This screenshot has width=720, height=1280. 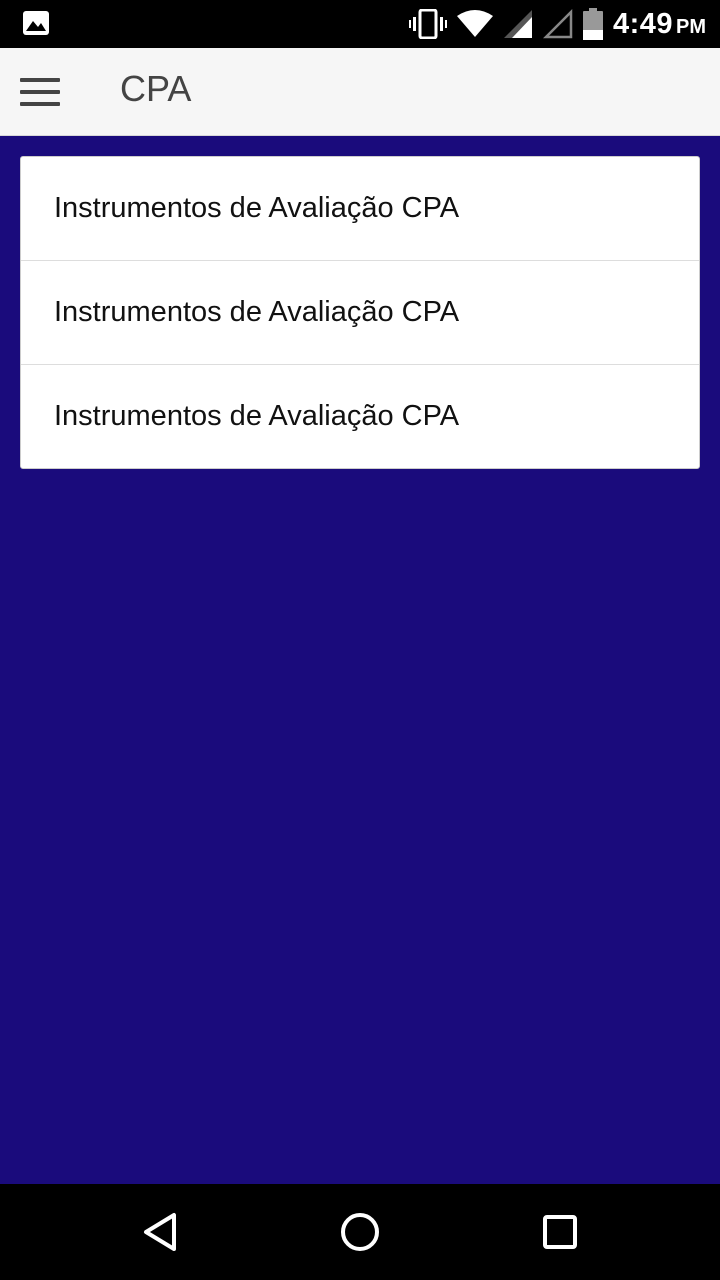 What do you see at coordinates (474, 23) in the screenshot?
I see `wifi-icon` at bounding box center [474, 23].